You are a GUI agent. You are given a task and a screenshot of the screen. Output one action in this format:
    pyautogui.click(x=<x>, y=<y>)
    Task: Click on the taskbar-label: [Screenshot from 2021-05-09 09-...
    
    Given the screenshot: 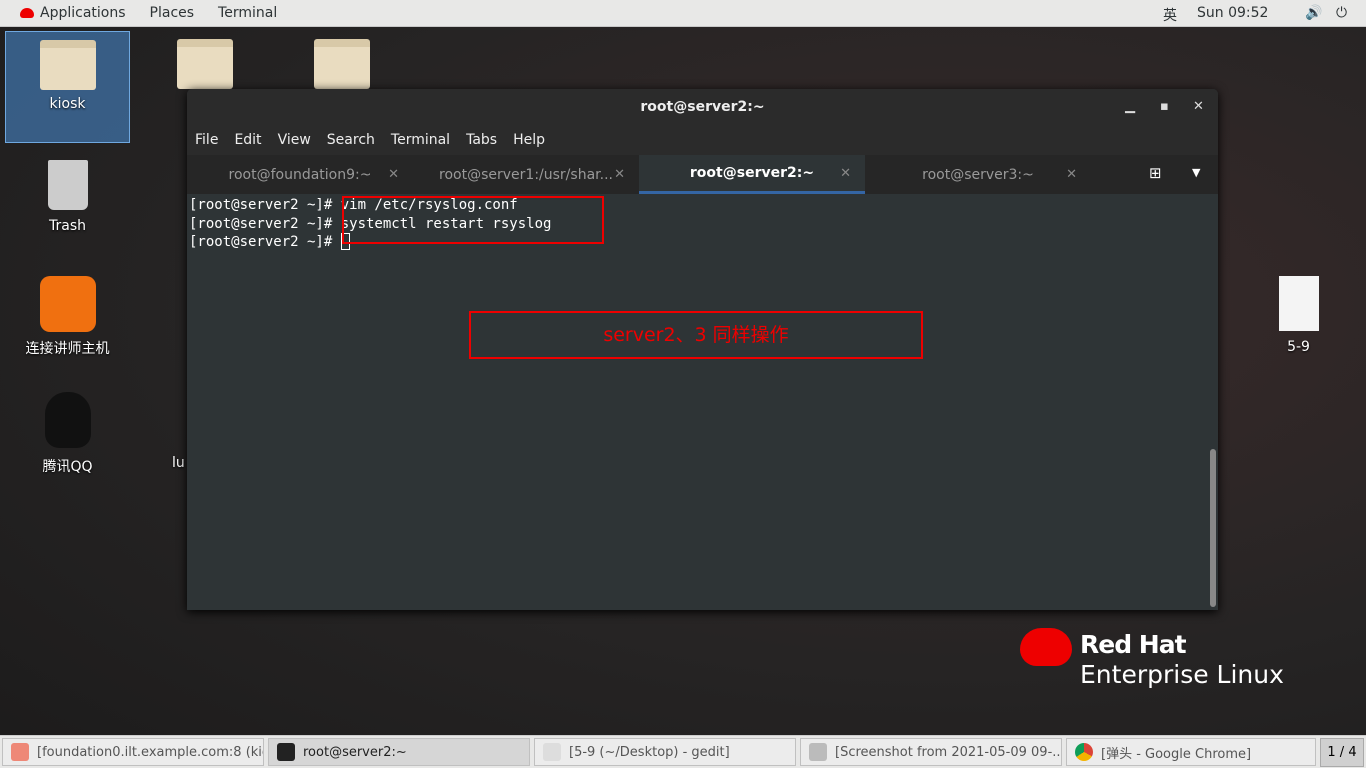 What is the action you would take?
    pyautogui.click(x=948, y=752)
    